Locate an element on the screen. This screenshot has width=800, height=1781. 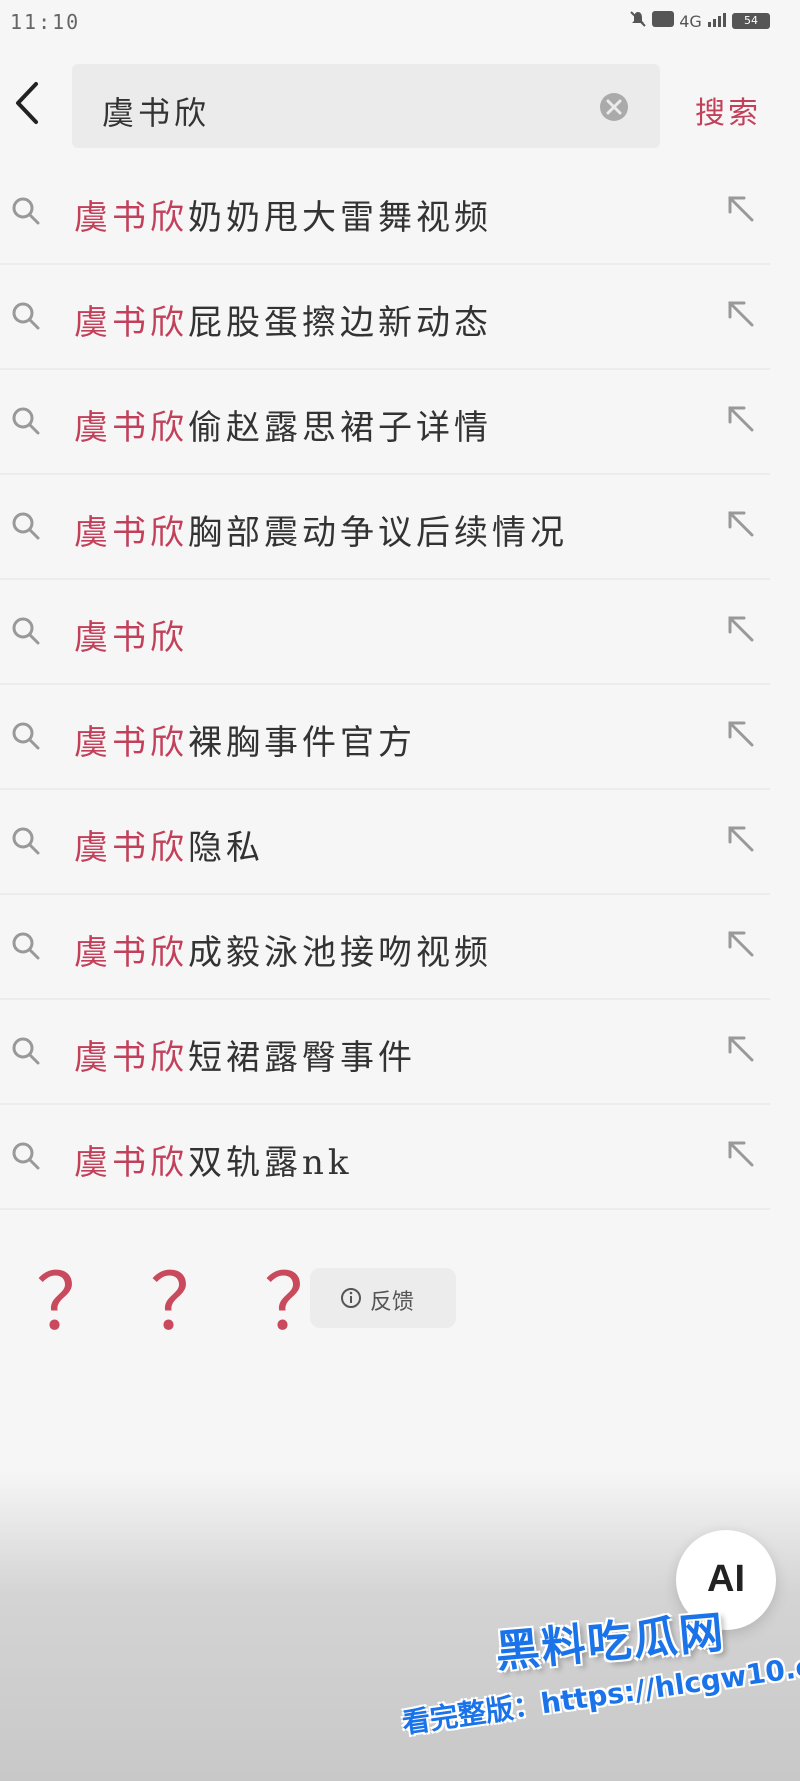
suggestion-item: 虞书欣成毅泳池接吻视频 is located at coordinates (385, 947).